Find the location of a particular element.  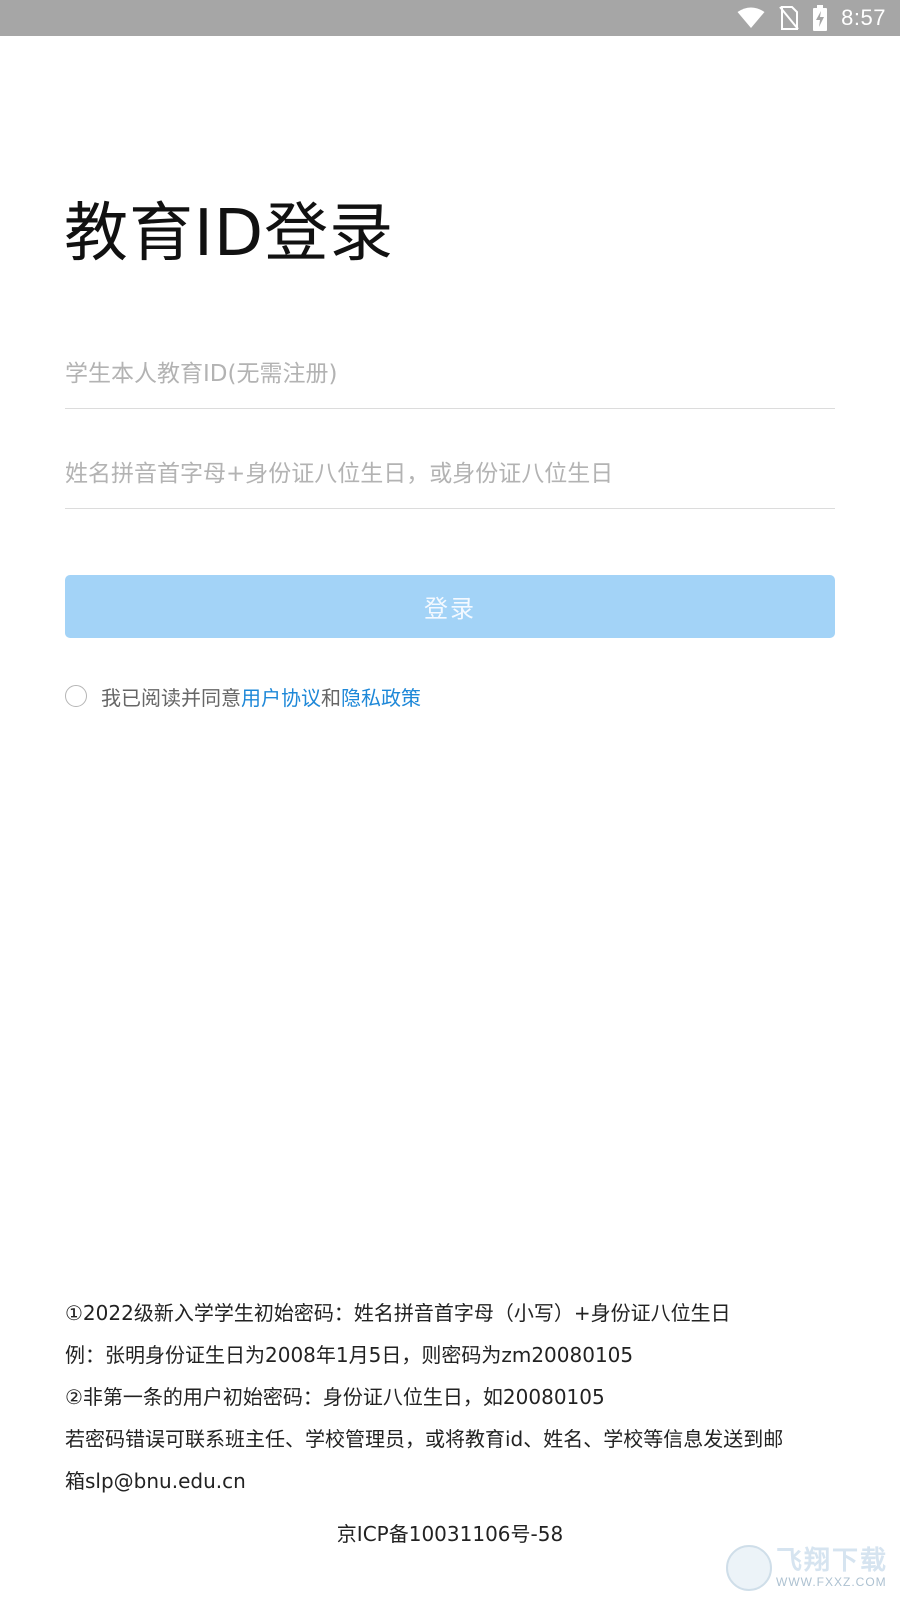

page-title: 教育ID登录 is located at coordinates (229, 234).